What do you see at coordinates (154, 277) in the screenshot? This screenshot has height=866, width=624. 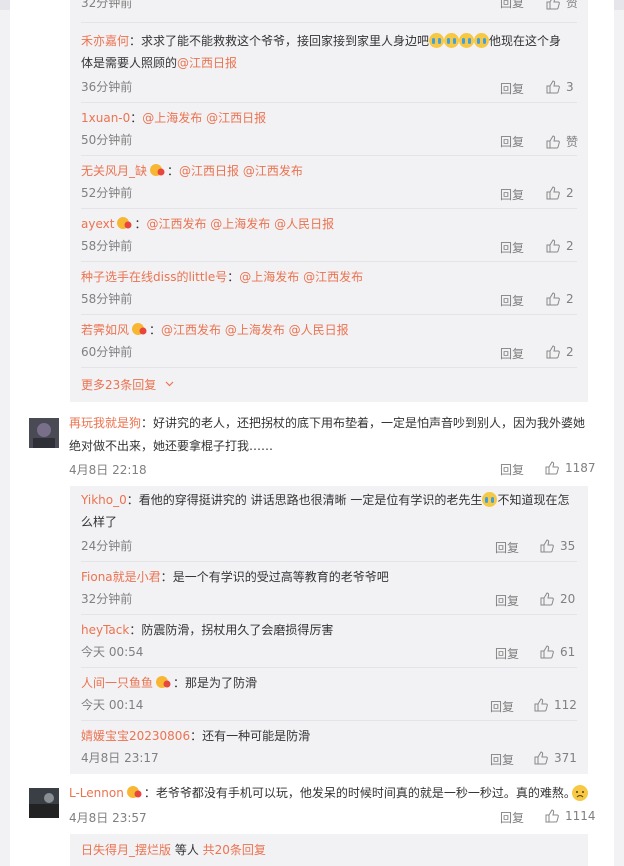 I see `reply-username: 种子选手在线diss的little号` at bounding box center [154, 277].